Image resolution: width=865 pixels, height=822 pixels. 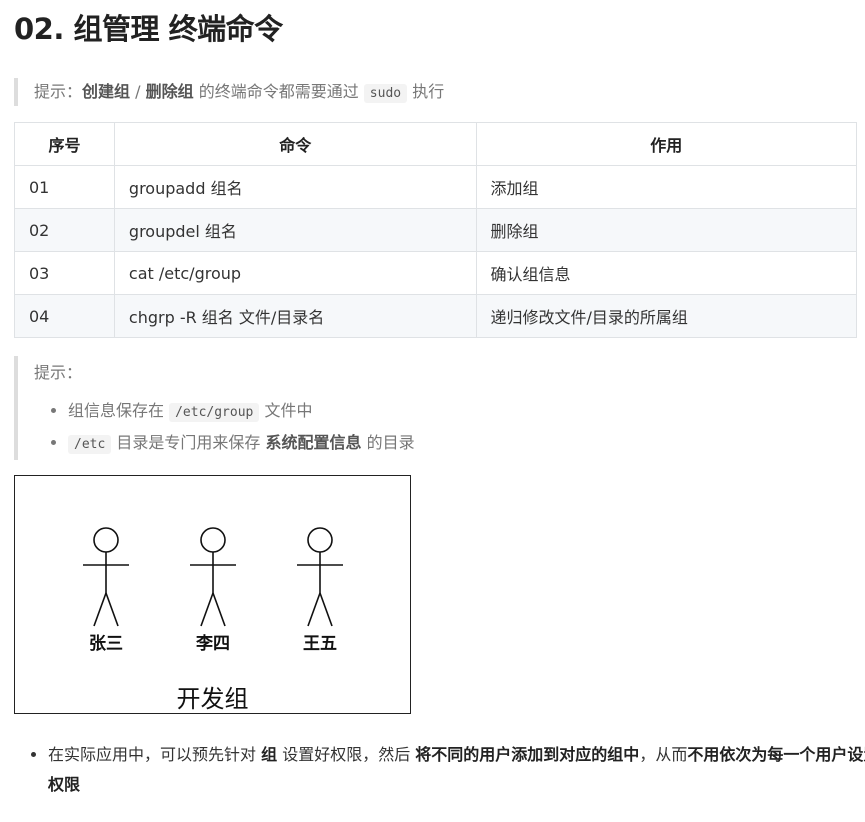 I want to click on summary-text: 在实际应用中，可以预先针对, so click(x=155, y=754).